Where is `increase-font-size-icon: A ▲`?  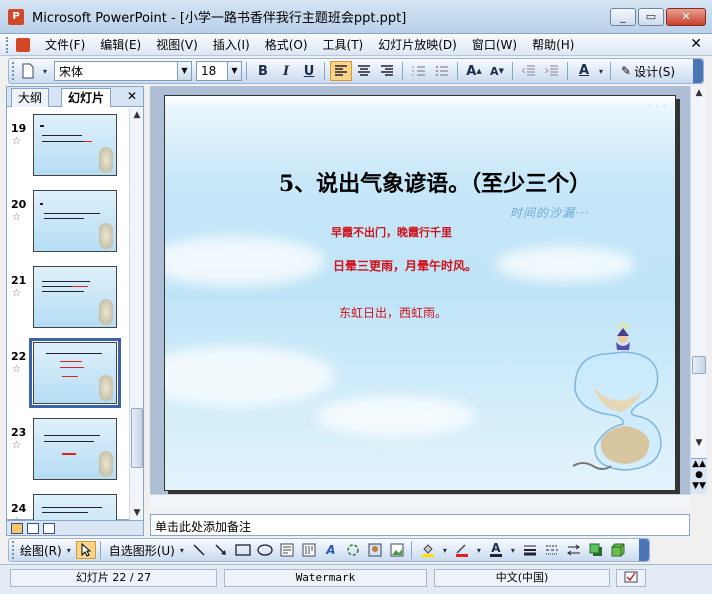
increase-font-size-icon: A ▲ is located at coordinates (474, 71).